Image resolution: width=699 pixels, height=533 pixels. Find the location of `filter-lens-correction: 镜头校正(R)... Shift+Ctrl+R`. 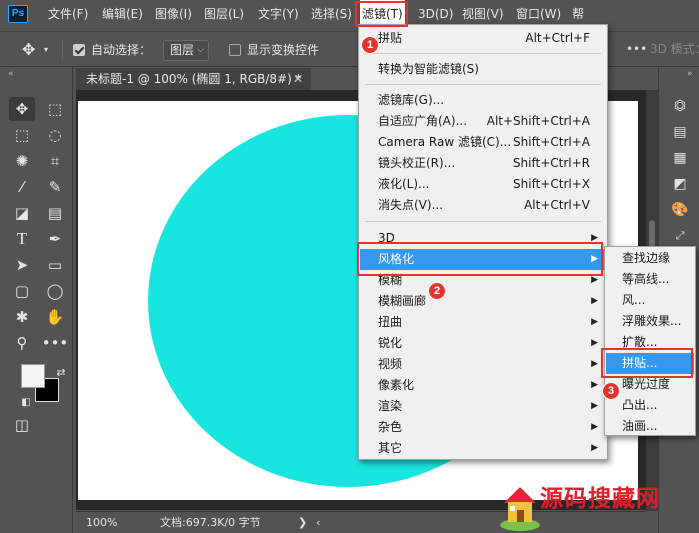

filter-lens-correction: 镜头校正(R)... Shift+Ctrl+R is located at coordinates (483, 163).